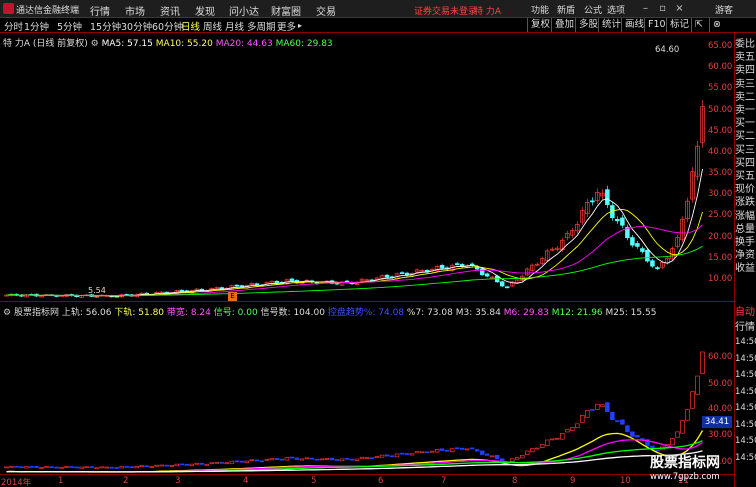  I want to click on hangqing-label: 行情, so click(745, 325).